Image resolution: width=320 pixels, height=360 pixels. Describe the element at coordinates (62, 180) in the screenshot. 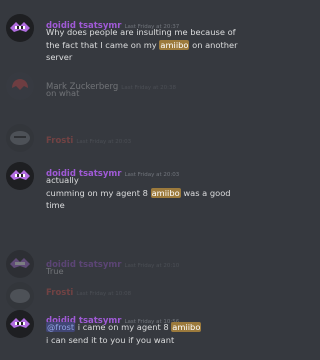

I see `message-line: actually` at that location.